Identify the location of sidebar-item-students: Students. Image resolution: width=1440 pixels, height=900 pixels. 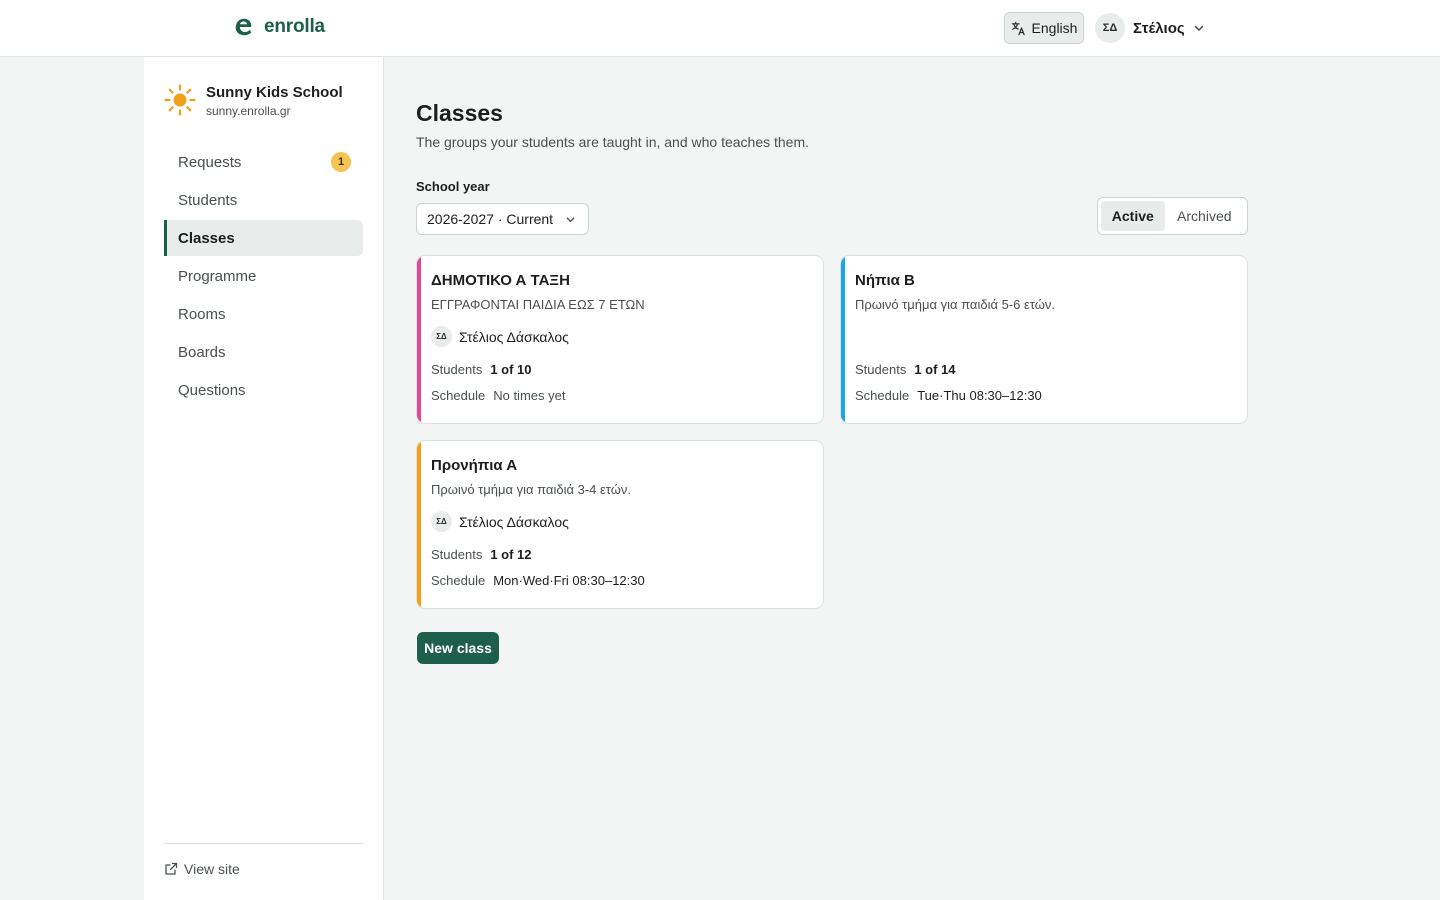
(263, 200).